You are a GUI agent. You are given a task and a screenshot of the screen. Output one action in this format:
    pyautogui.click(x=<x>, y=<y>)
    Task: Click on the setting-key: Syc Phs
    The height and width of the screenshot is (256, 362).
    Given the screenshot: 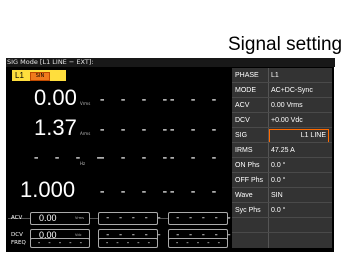 What is the action you would take?
    pyautogui.click(x=248, y=210)
    